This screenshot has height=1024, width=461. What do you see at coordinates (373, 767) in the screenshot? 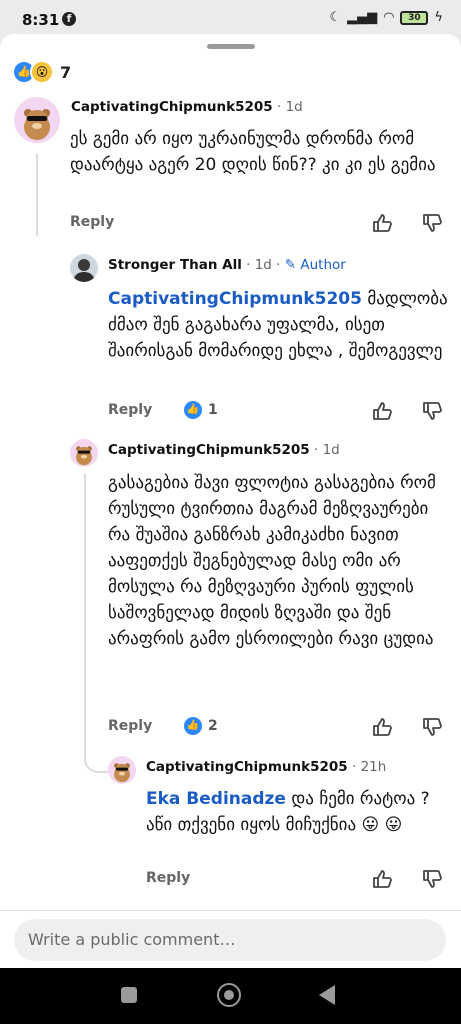
I see `comment-age: 21h` at bounding box center [373, 767].